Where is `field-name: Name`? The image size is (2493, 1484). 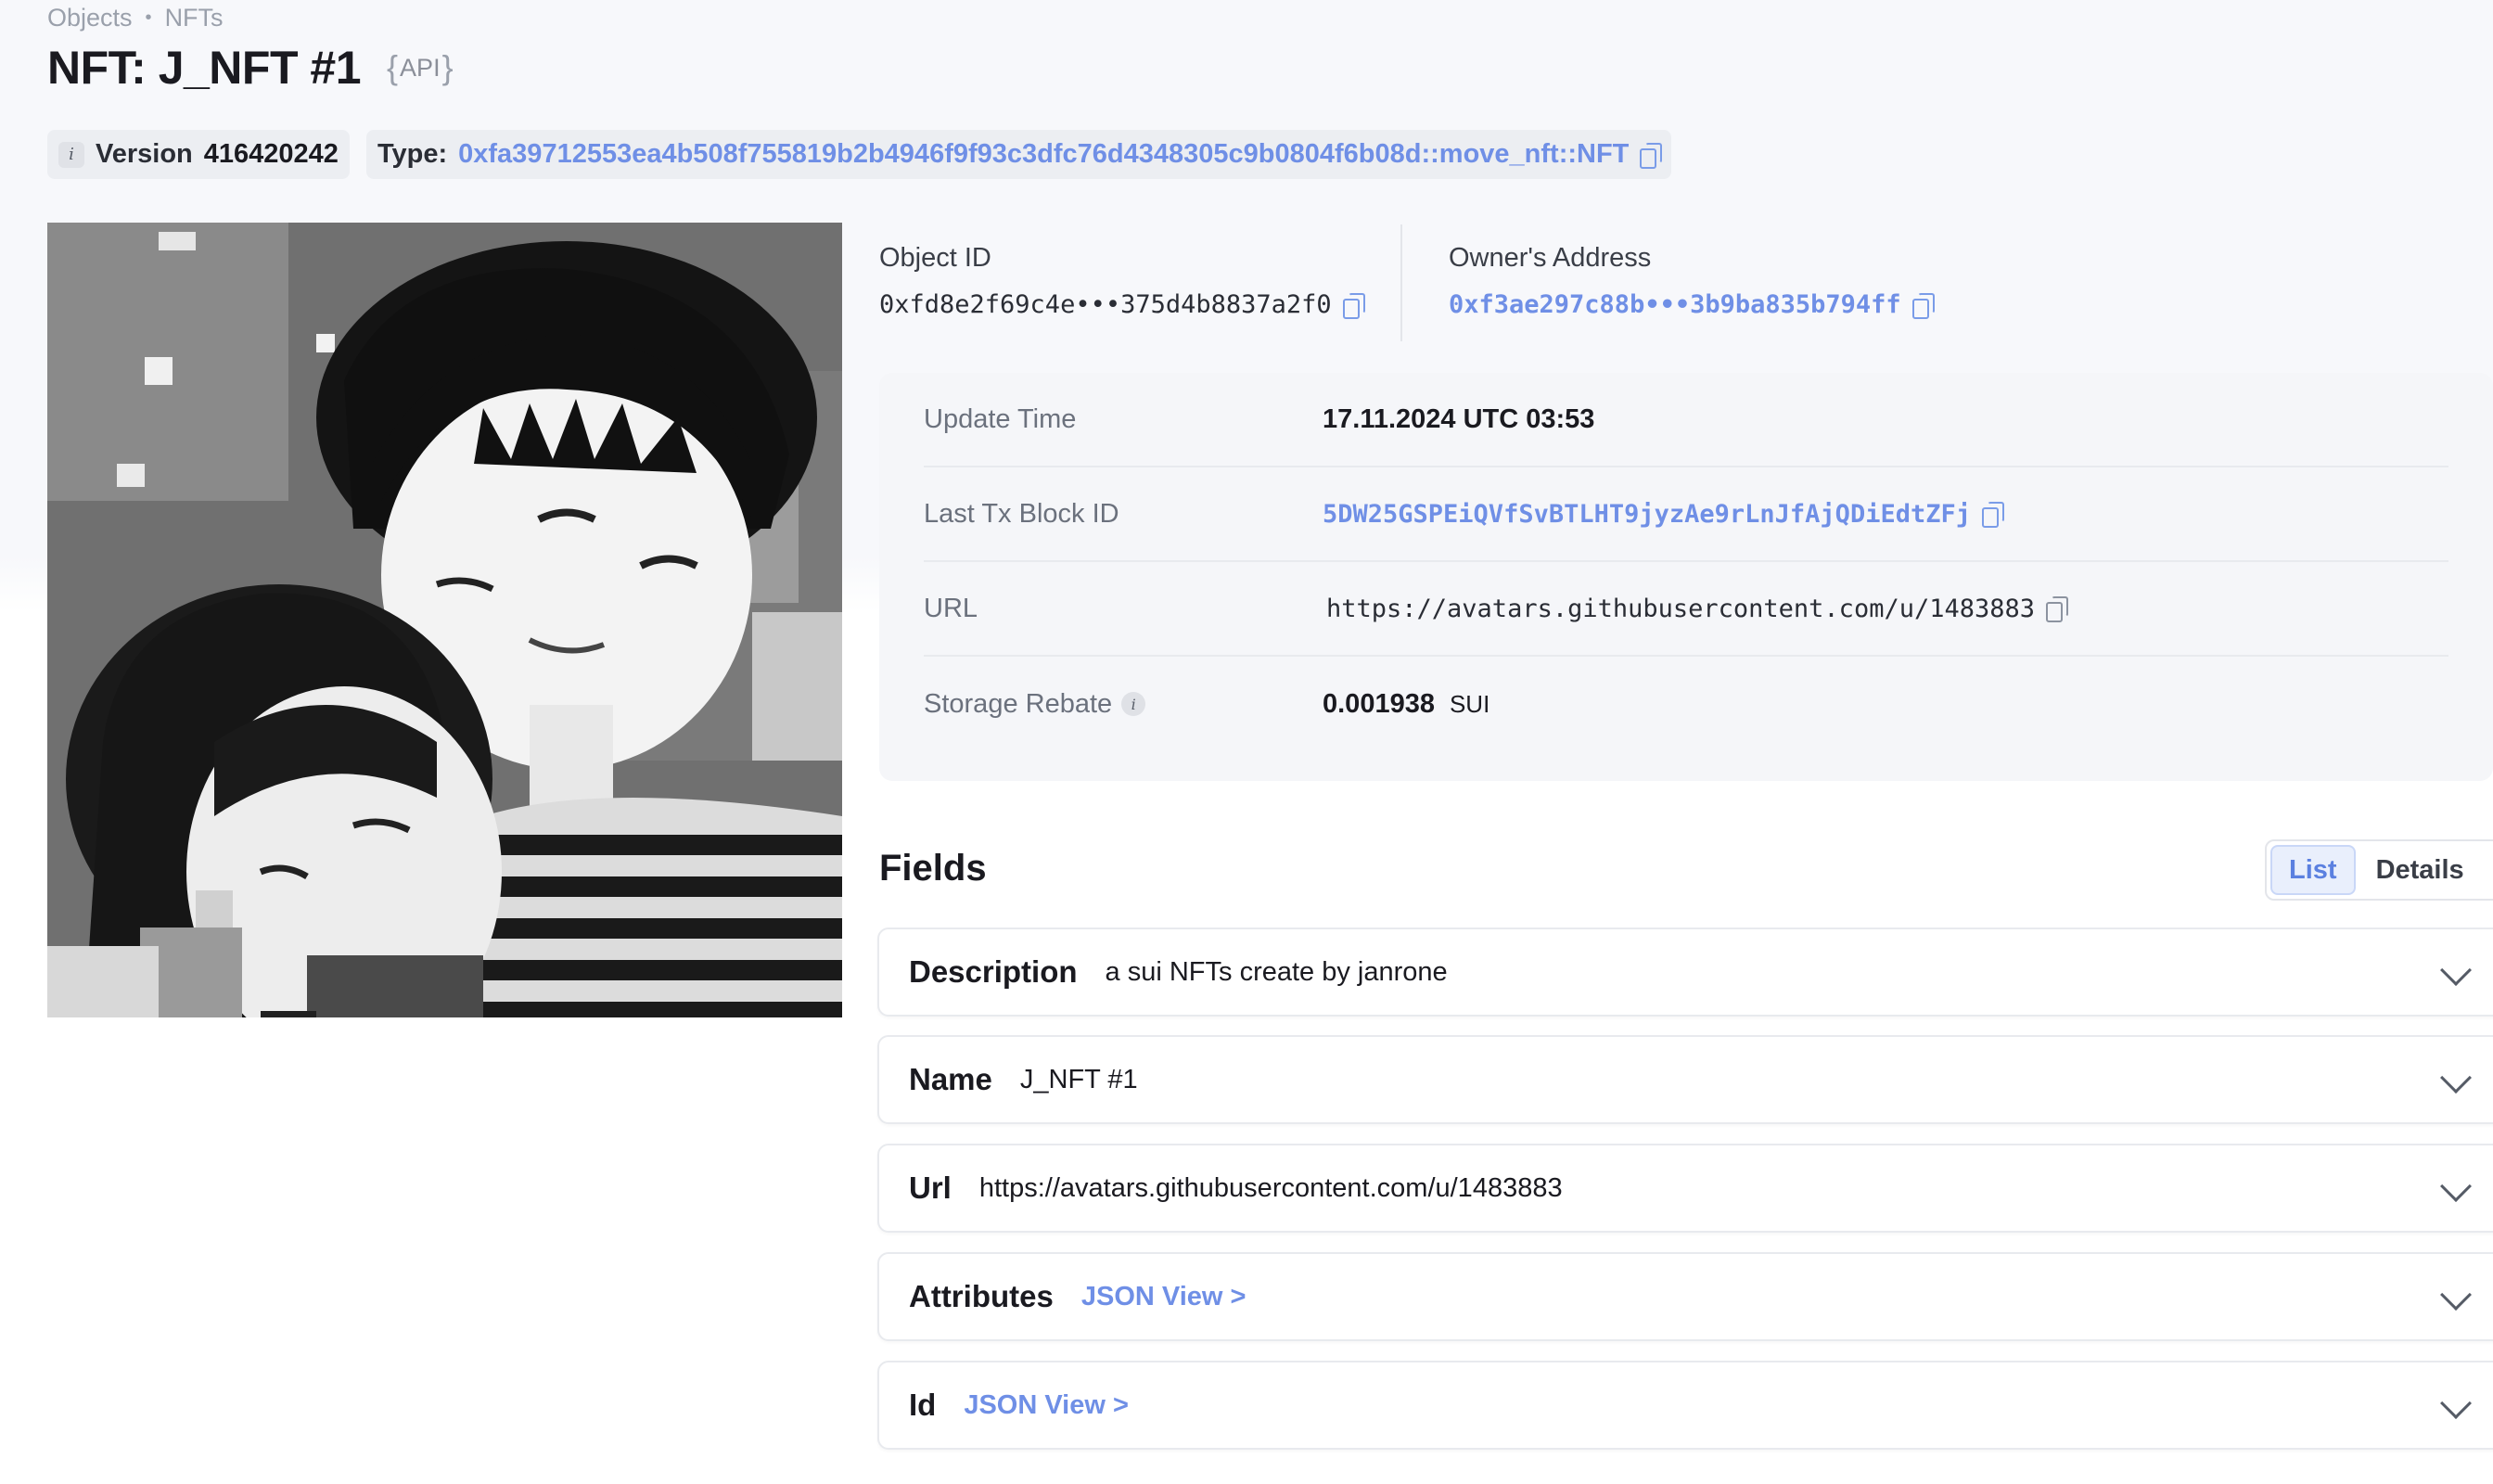 field-name: Name is located at coordinates (950, 1079).